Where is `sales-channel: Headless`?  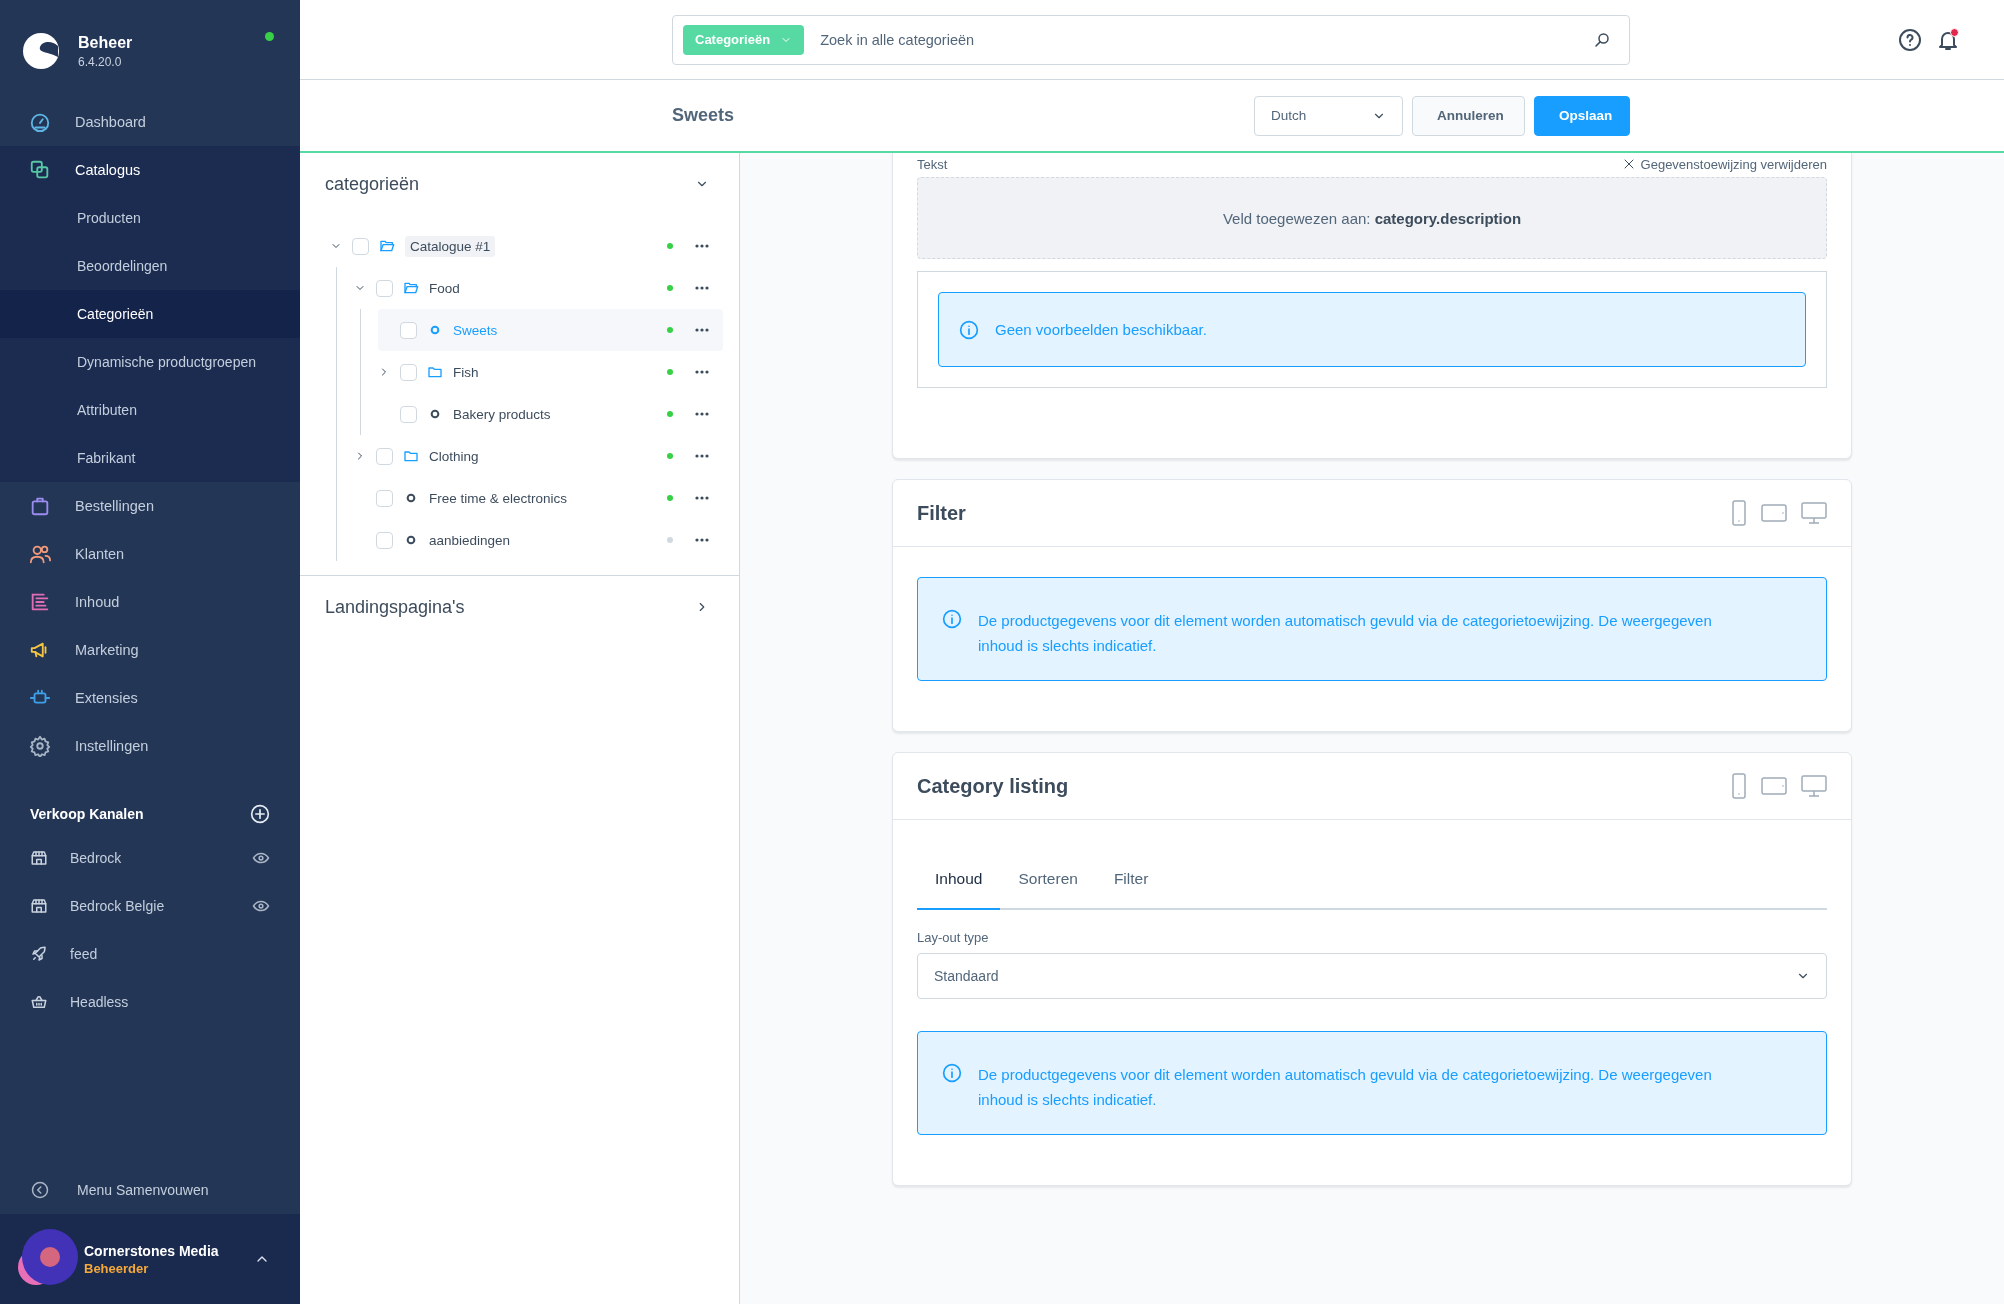 sales-channel: Headless is located at coordinates (150, 1002).